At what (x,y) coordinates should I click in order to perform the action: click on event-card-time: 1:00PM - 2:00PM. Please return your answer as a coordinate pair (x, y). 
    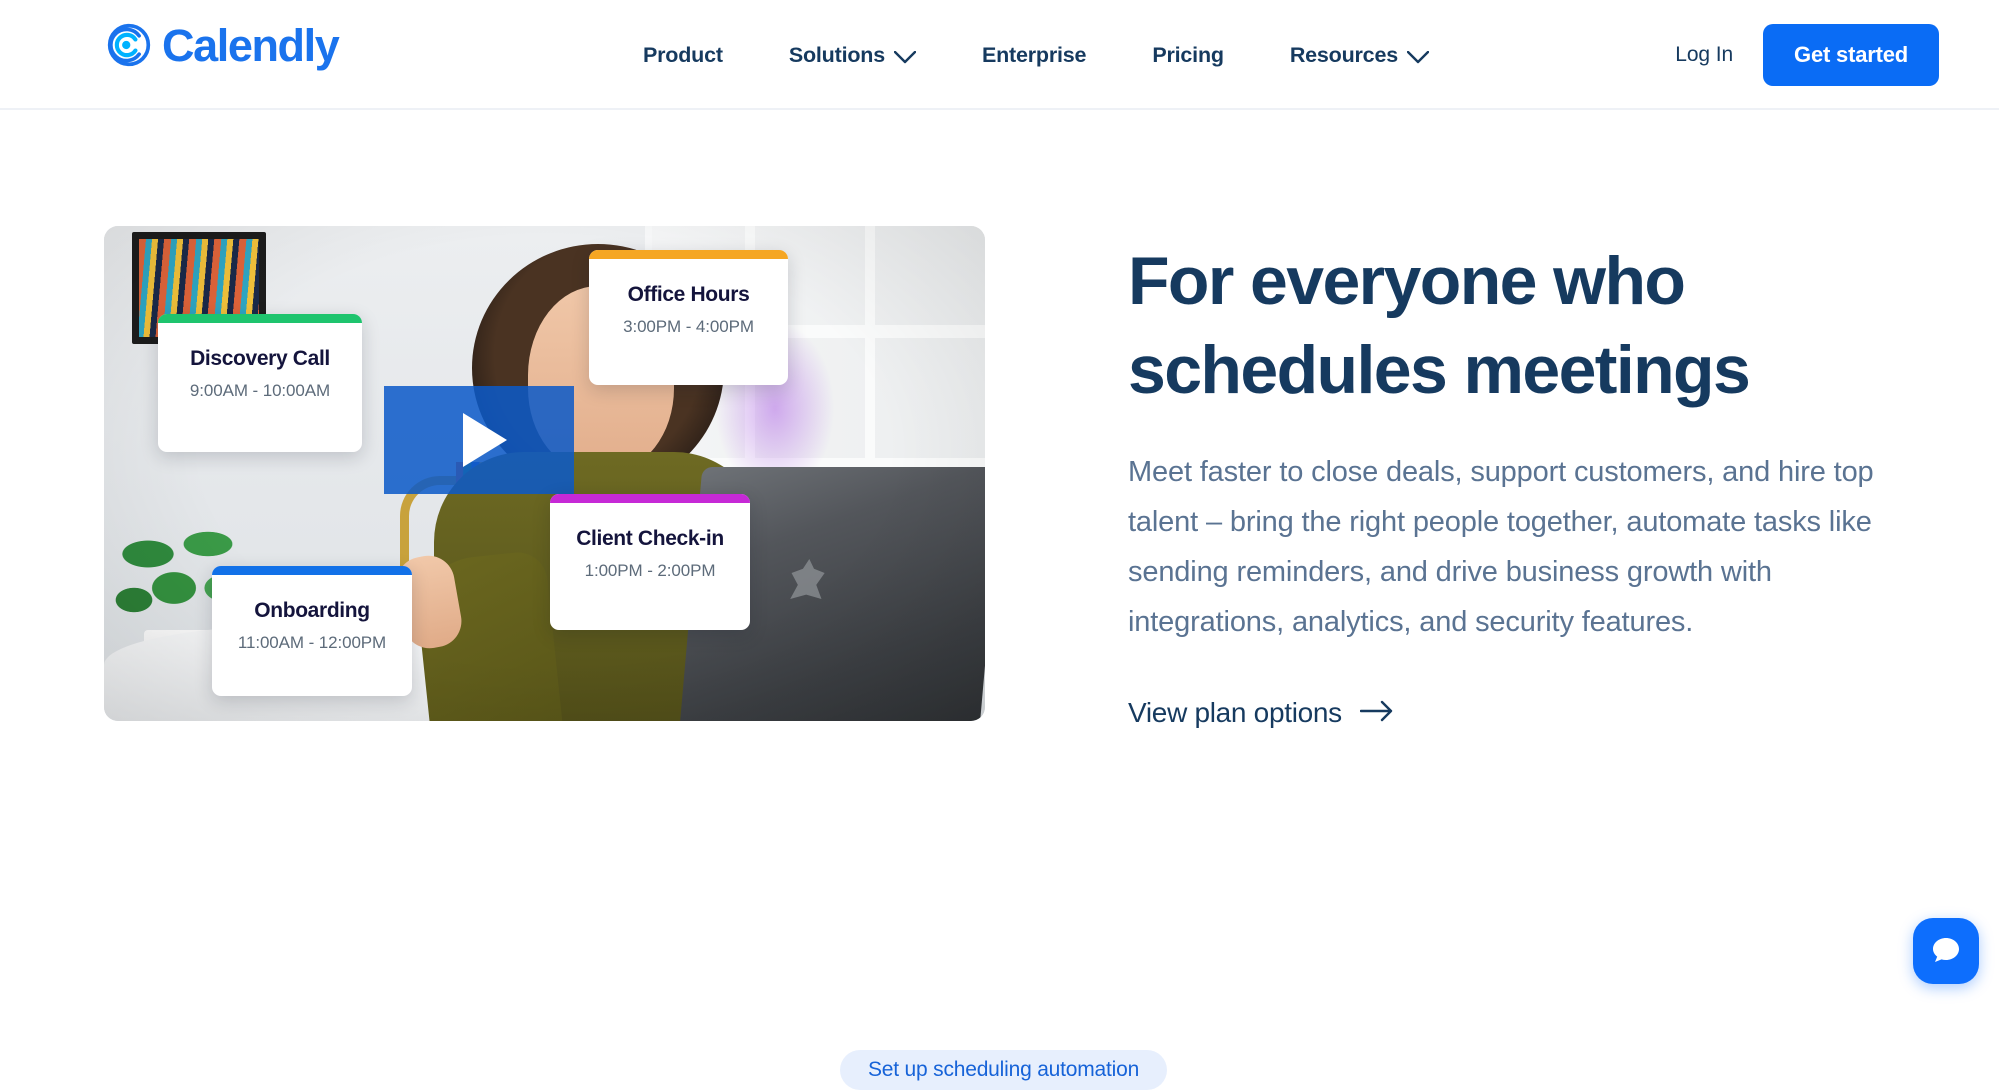
    Looking at the image, I should click on (650, 570).